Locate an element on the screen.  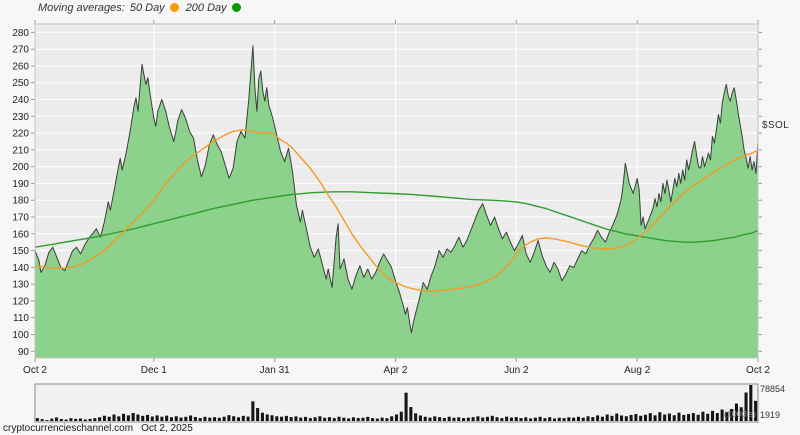
svg-text: 230 is located at coordinates (20, 117).